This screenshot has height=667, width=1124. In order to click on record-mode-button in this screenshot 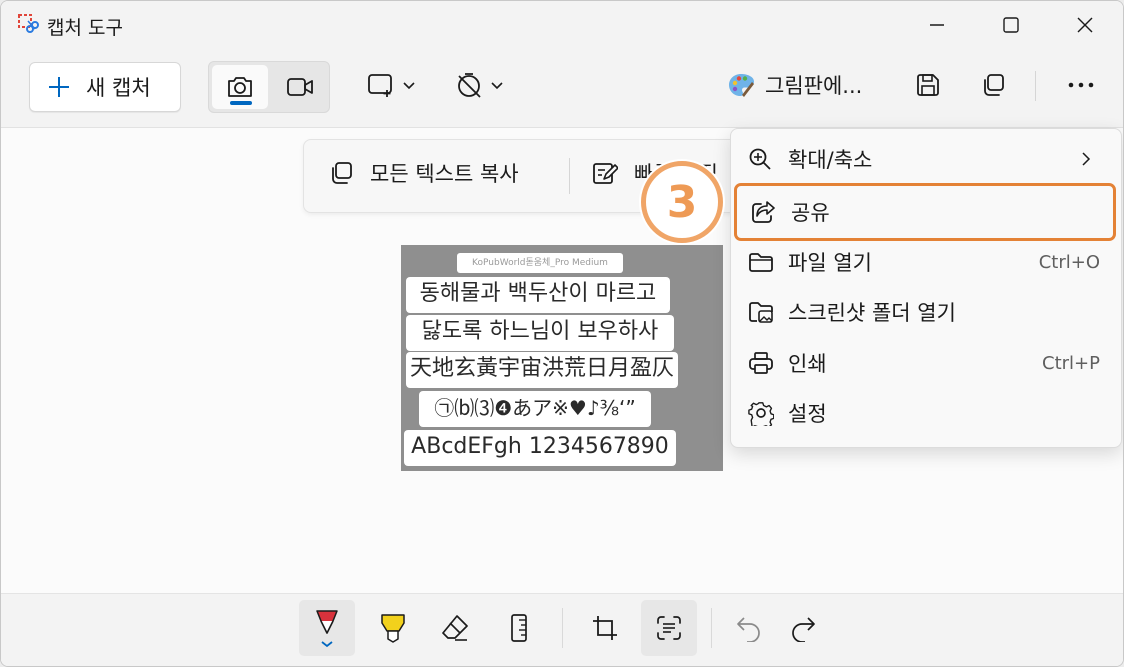, I will do `click(300, 87)`.